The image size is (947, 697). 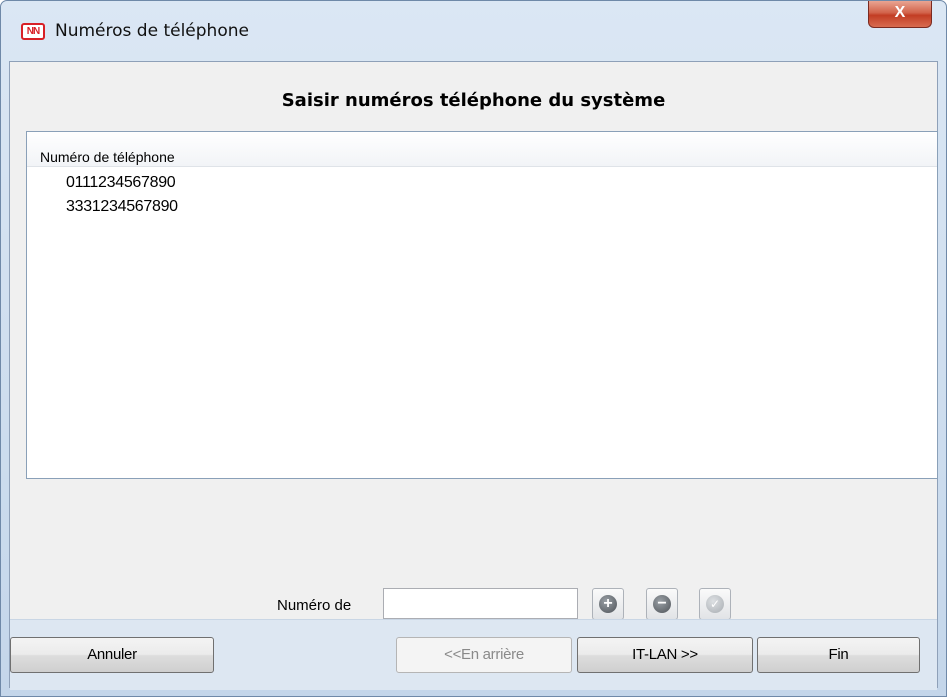 What do you see at coordinates (482, 149) in the screenshot?
I see `list-column-header: Numéro de téléphone` at bounding box center [482, 149].